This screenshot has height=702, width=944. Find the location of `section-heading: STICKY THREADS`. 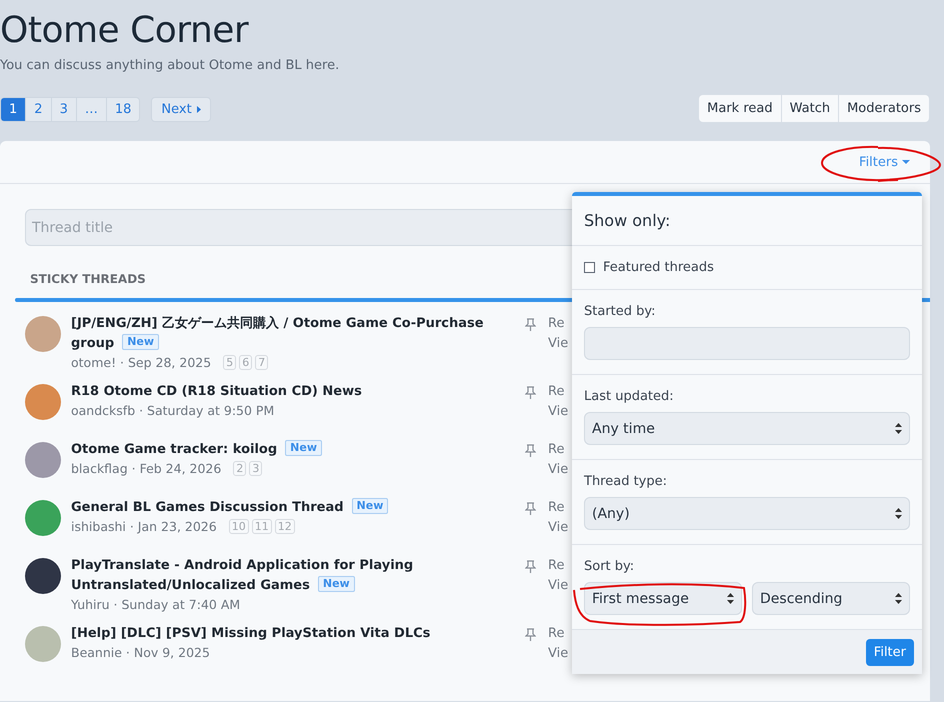

section-heading: STICKY THREADS is located at coordinates (88, 279).